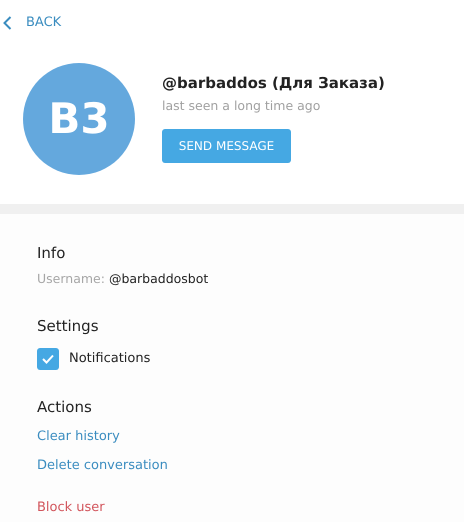  I want to click on username-value: @barbaddosbot, so click(158, 279).